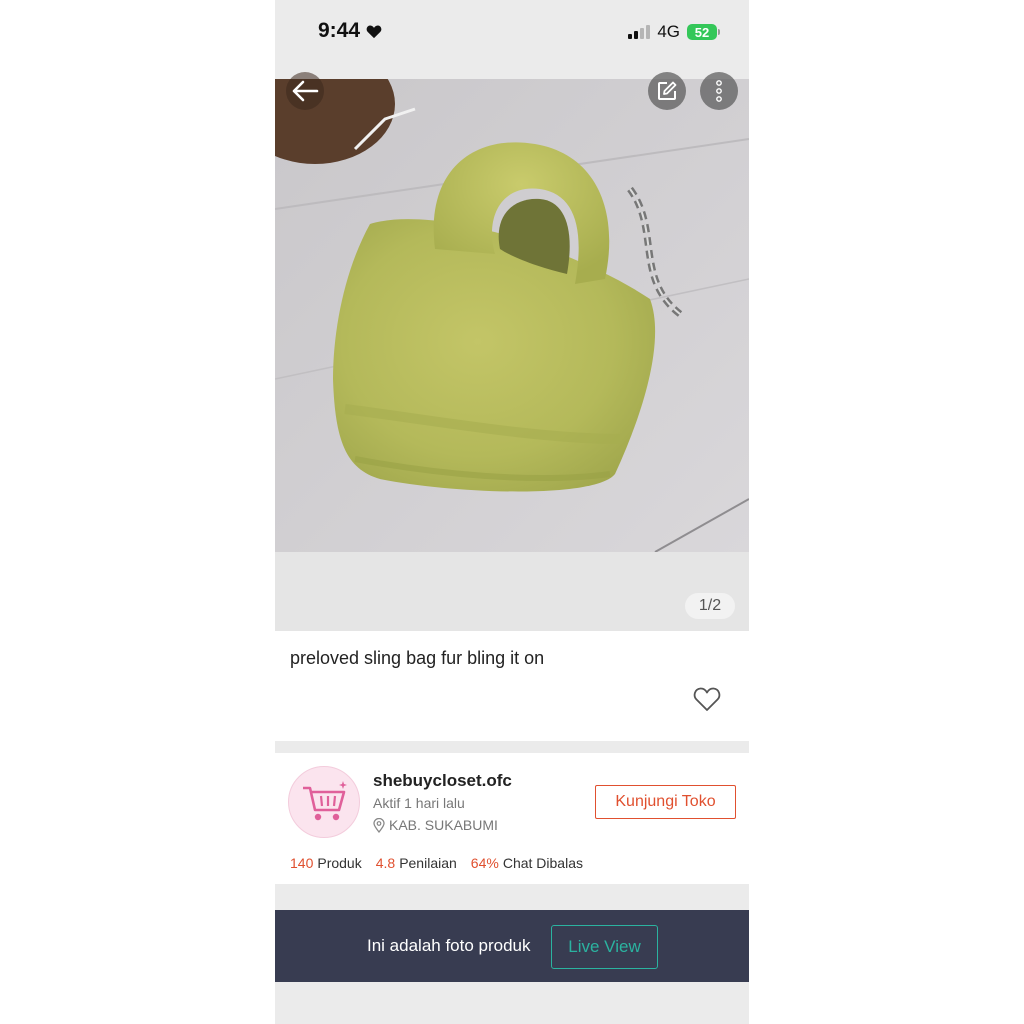  I want to click on status-bar: 9:44 4G 52, so click(512, 39).